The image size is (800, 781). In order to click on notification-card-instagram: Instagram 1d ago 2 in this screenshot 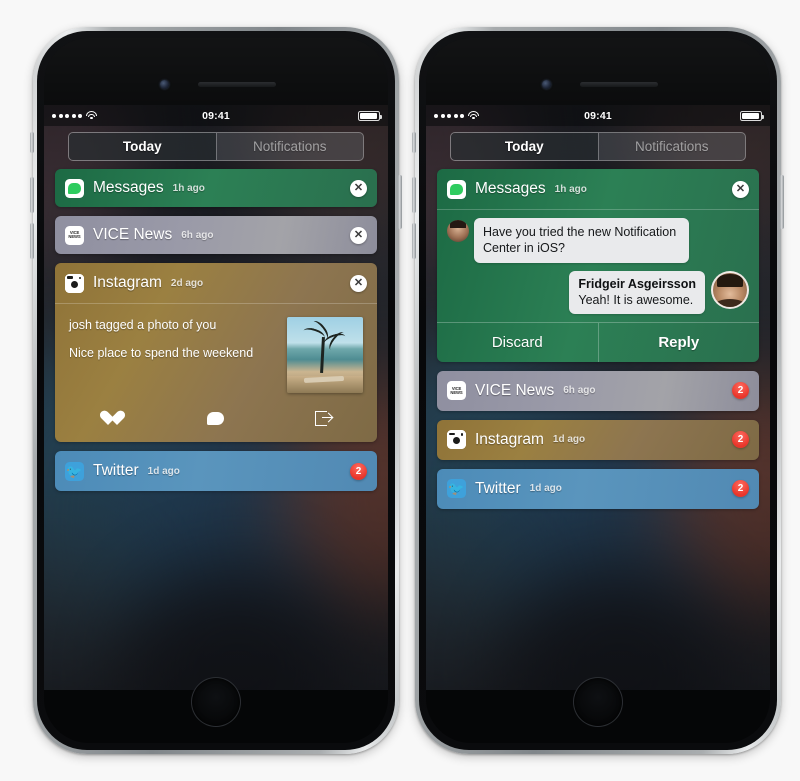, I will do `click(598, 439)`.